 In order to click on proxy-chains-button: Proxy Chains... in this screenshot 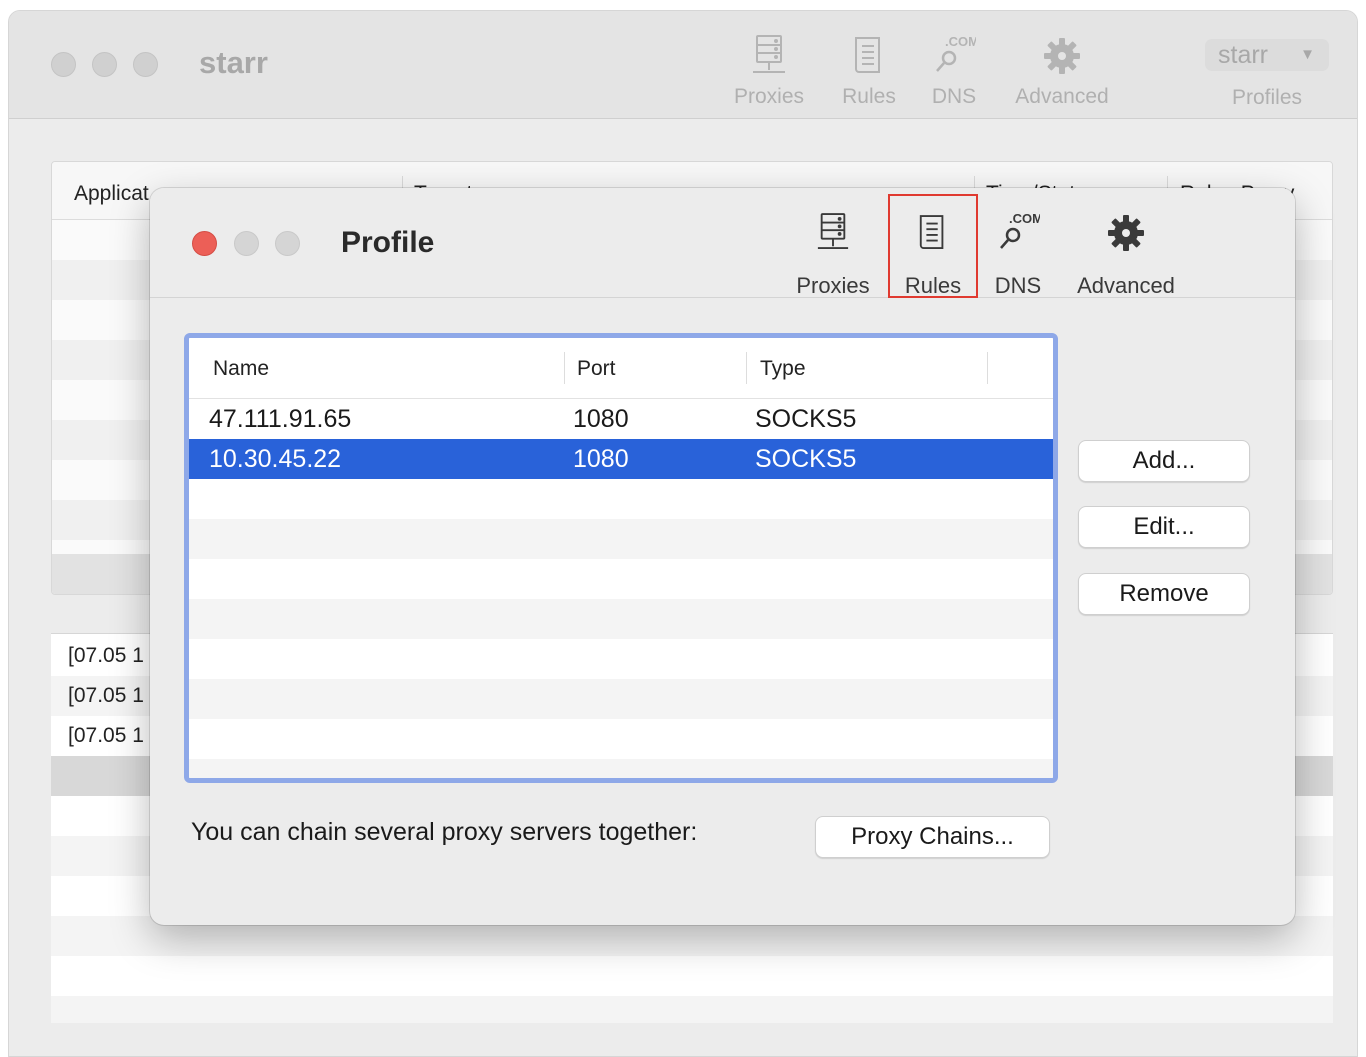, I will do `click(932, 837)`.